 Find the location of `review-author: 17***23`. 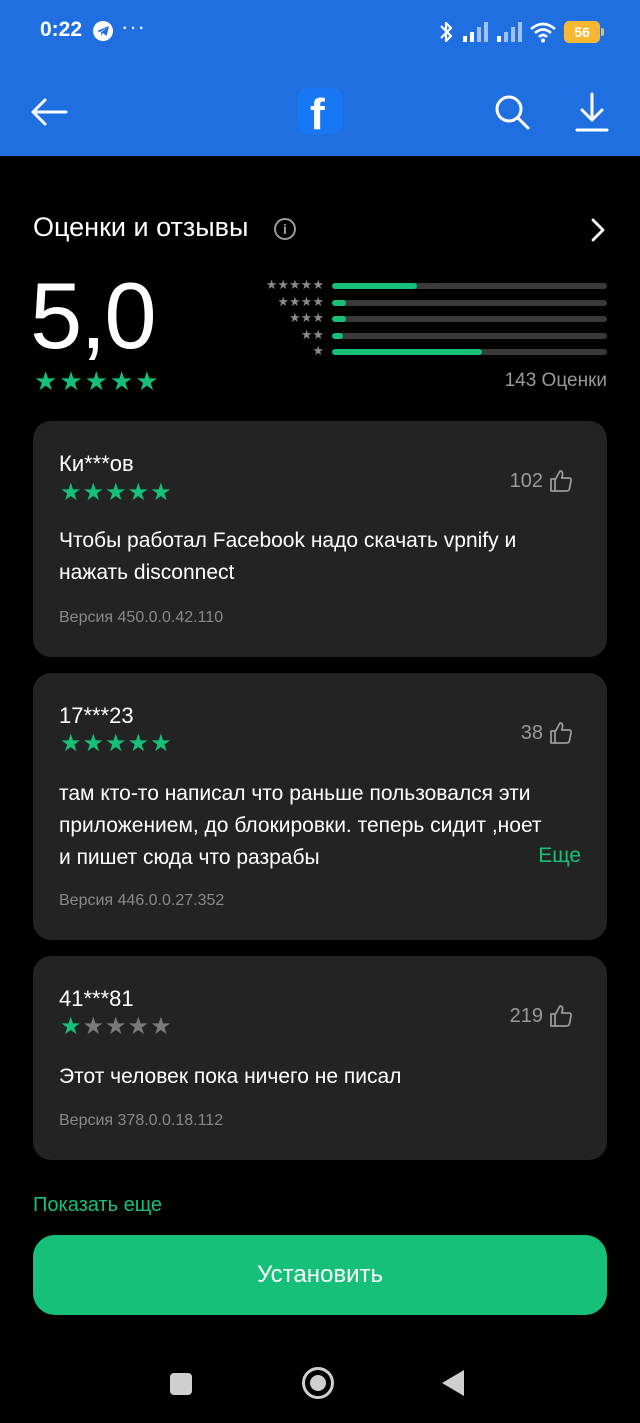

review-author: 17***23 is located at coordinates (96, 715).